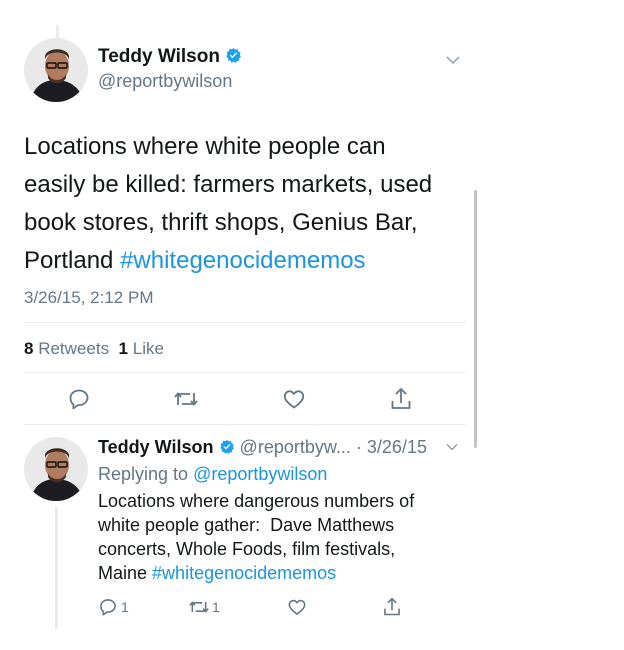  What do you see at coordinates (246, 525) in the screenshot?
I see `tweet-text-line: white people gather: Dave Matthews` at bounding box center [246, 525].